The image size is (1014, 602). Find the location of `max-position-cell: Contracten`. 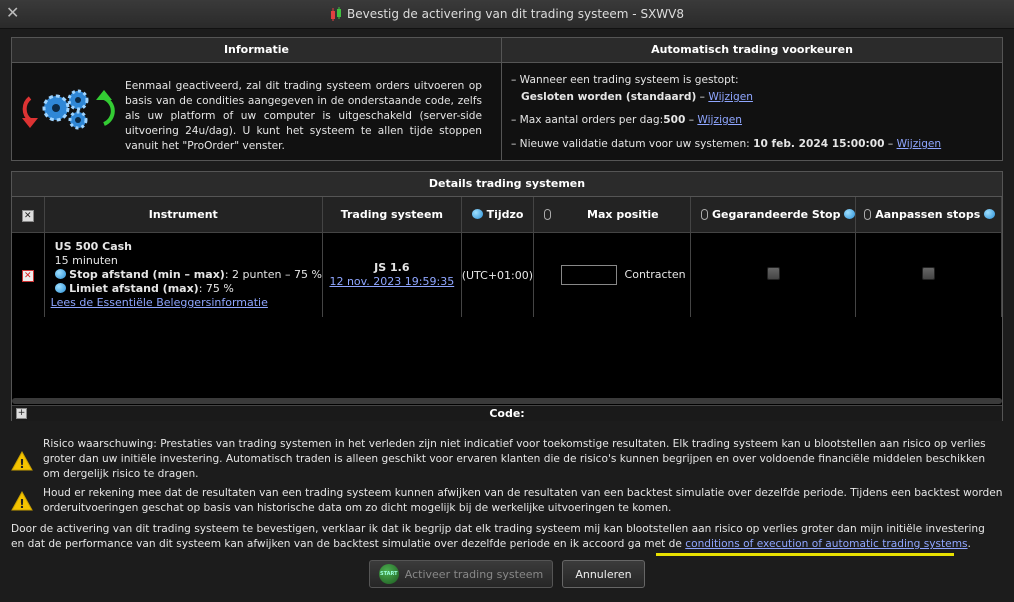

max-position-cell: Contracten is located at coordinates (612, 274).